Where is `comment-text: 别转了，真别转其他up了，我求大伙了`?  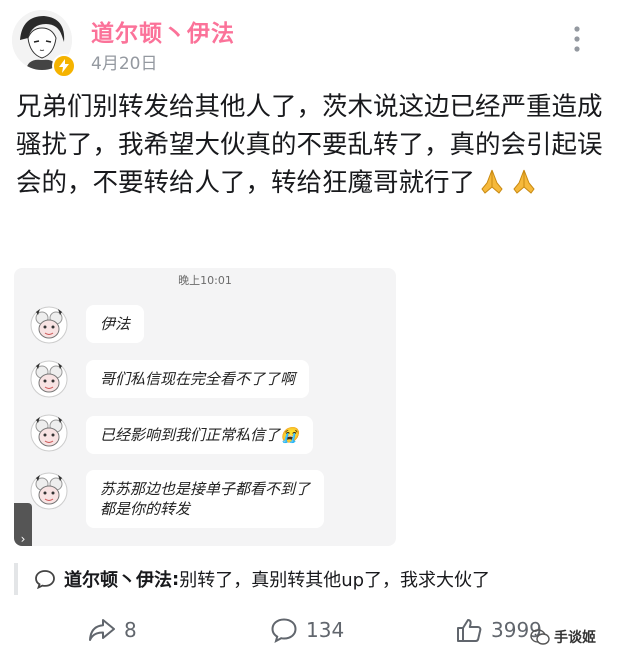
comment-text: 别转了，真别转其他up了，我求大伙了 is located at coordinates (335, 580).